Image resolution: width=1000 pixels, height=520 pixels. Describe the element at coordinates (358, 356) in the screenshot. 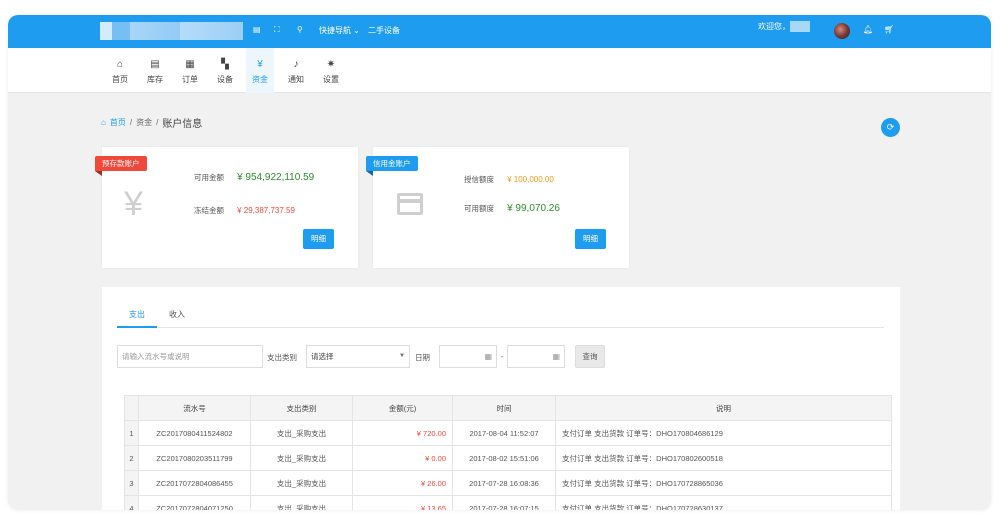

I see `expense-type-select: 请选择 ▼` at that location.